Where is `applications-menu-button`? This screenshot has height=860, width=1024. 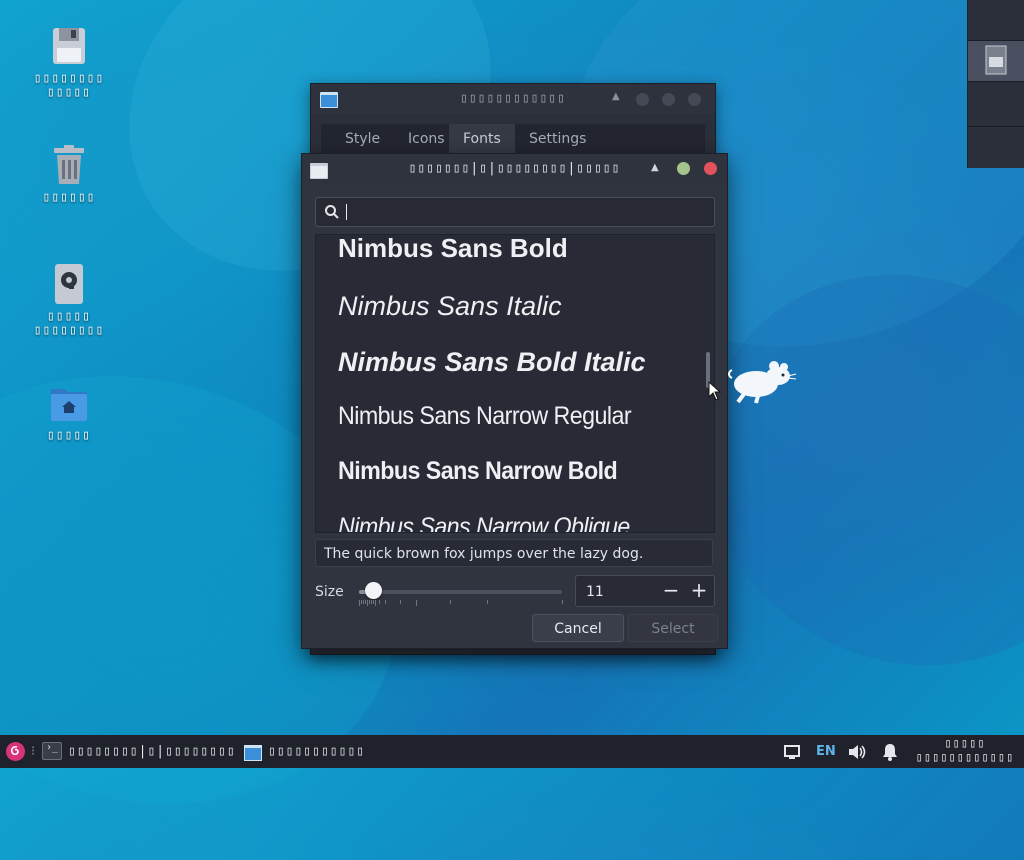
applications-menu-button is located at coordinates (15, 751).